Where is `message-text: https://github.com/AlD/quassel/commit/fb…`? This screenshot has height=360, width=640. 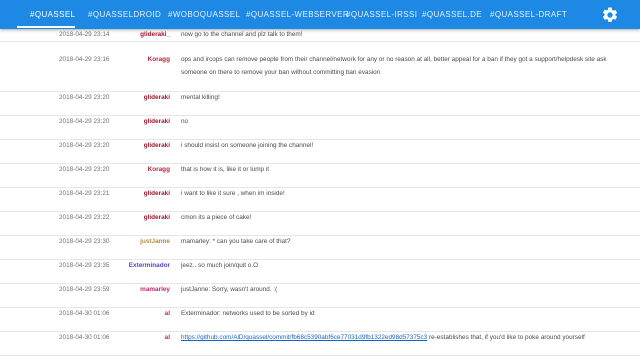
message-text: https://github.com/AlD/quassel/commit/fb… is located at coordinates (401, 337).